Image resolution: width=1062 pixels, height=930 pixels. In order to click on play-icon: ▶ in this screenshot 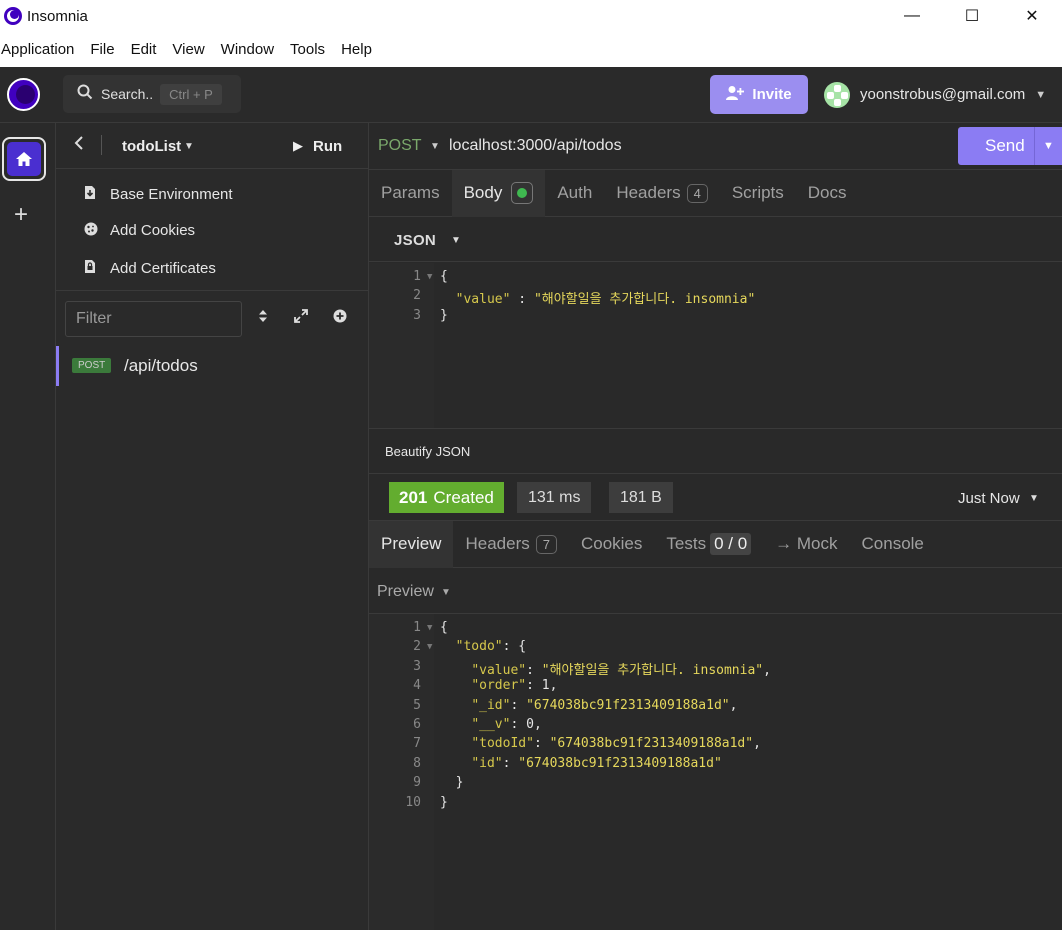, I will do `click(298, 146)`.